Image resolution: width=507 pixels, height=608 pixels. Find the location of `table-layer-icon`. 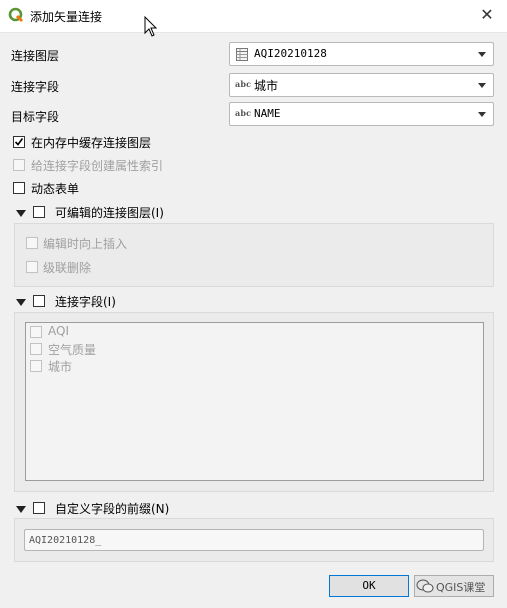

table-layer-icon is located at coordinates (242, 54).